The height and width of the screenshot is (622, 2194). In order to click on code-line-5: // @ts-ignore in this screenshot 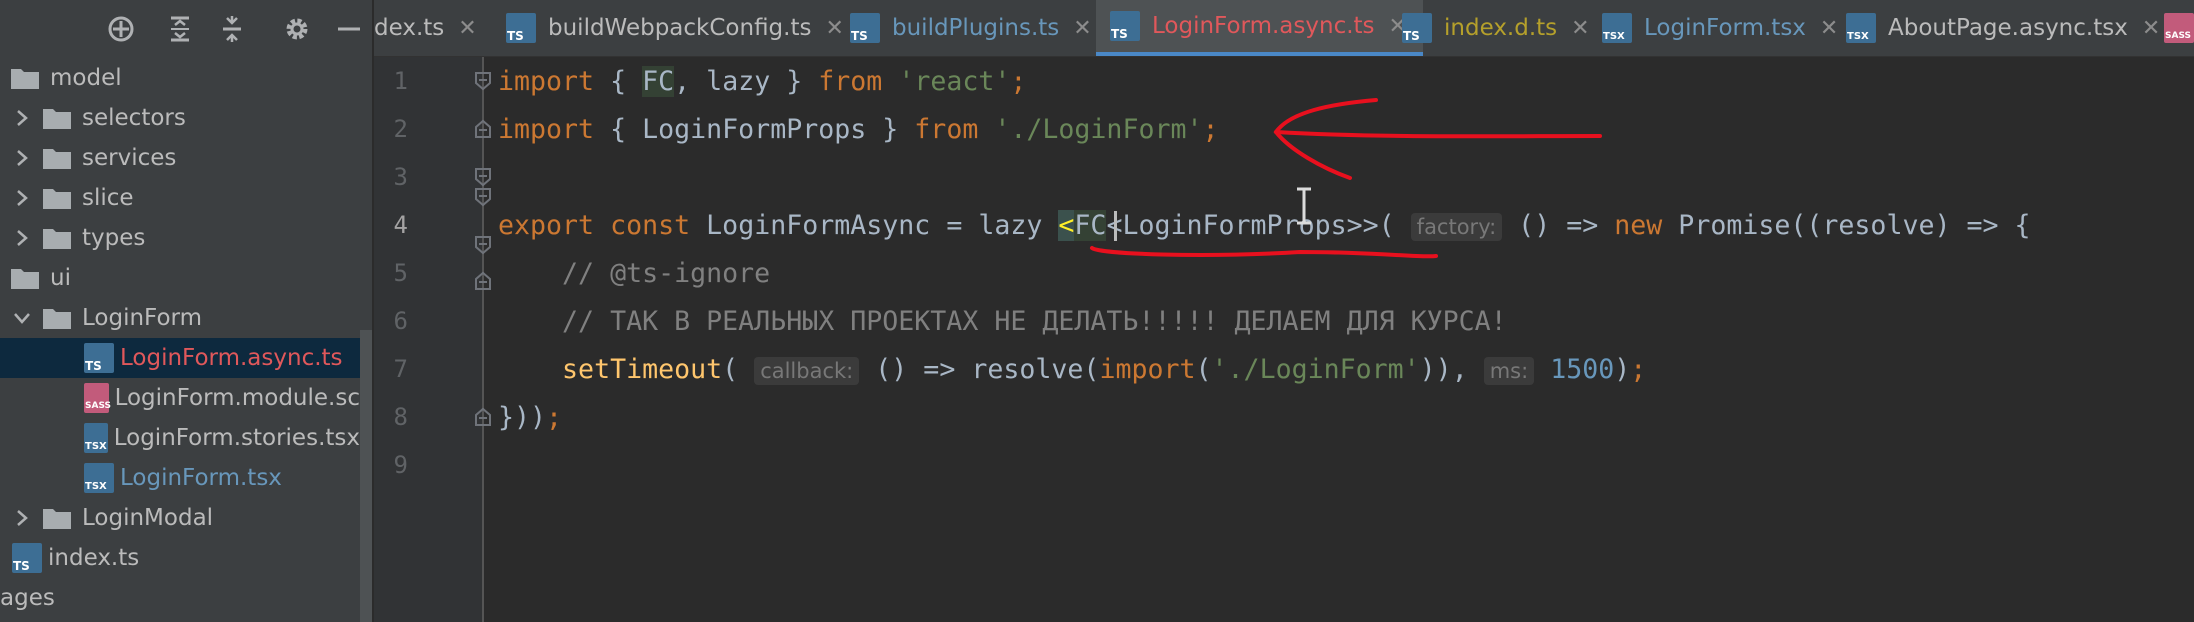, I will do `click(634, 273)`.